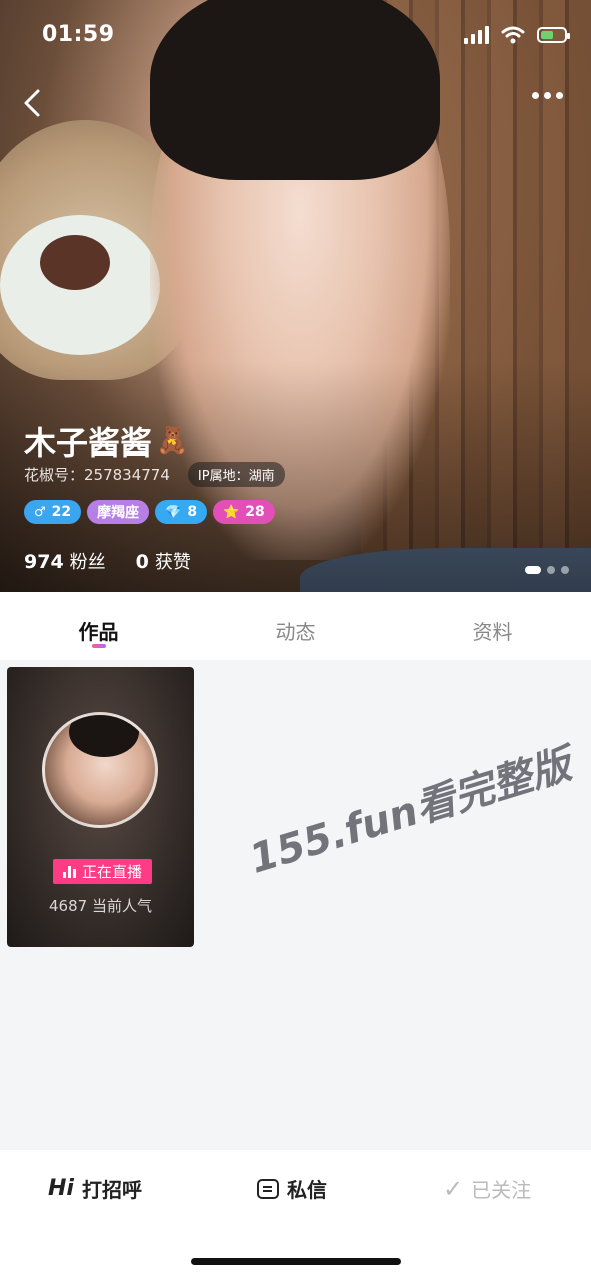  I want to click on live-stream-card: 正在直播 4687 当前人气, so click(100, 807).